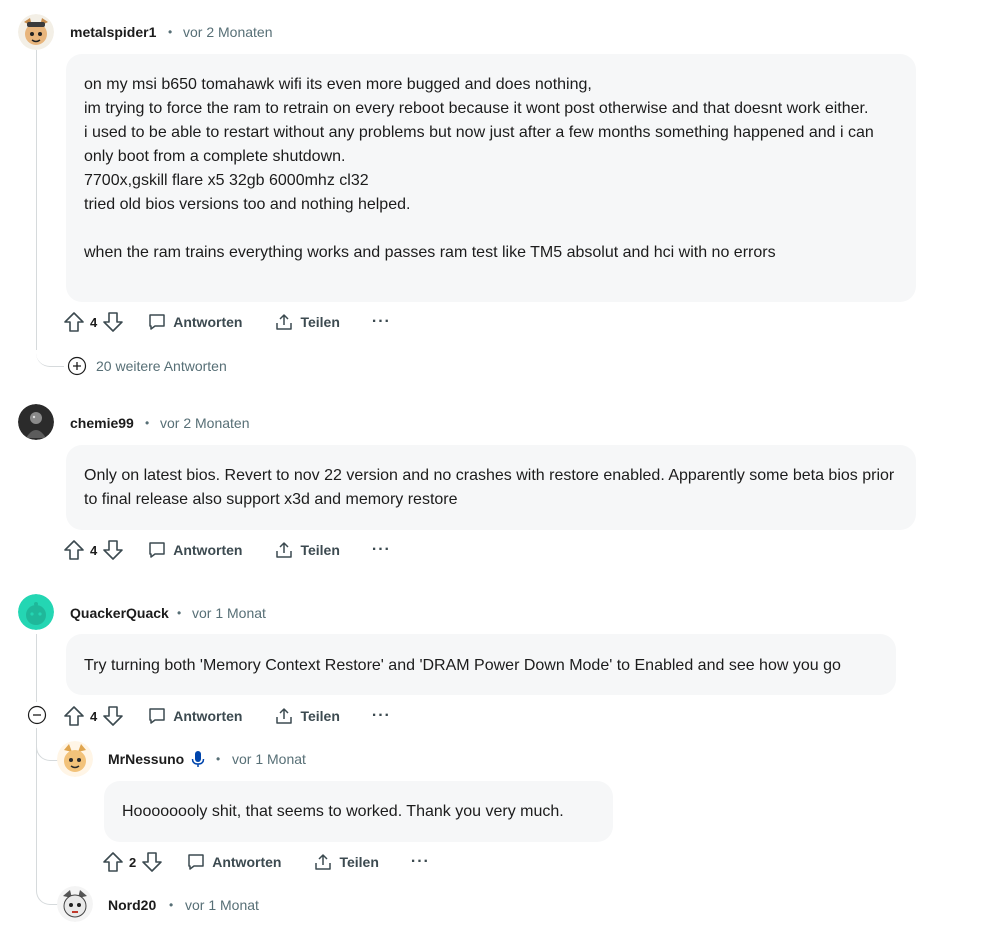  What do you see at coordinates (132, 905) in the screenshot?
I see `username: Nord20` at bounding box center [132, 905].